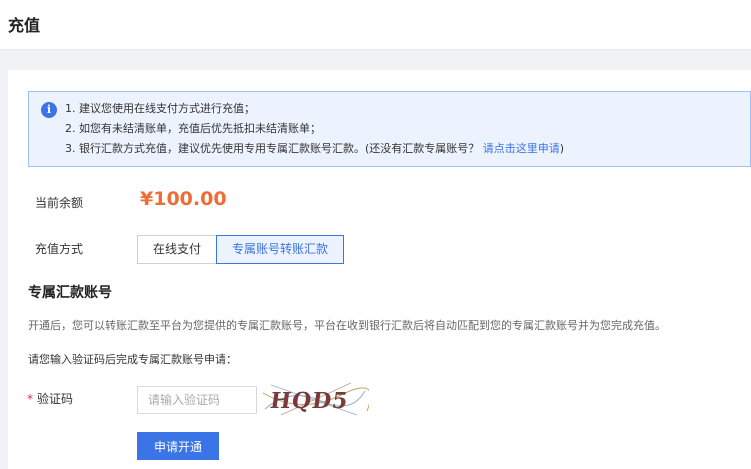  I want to click on apply-account-link: 请点击这里申请, so click(521, 148).